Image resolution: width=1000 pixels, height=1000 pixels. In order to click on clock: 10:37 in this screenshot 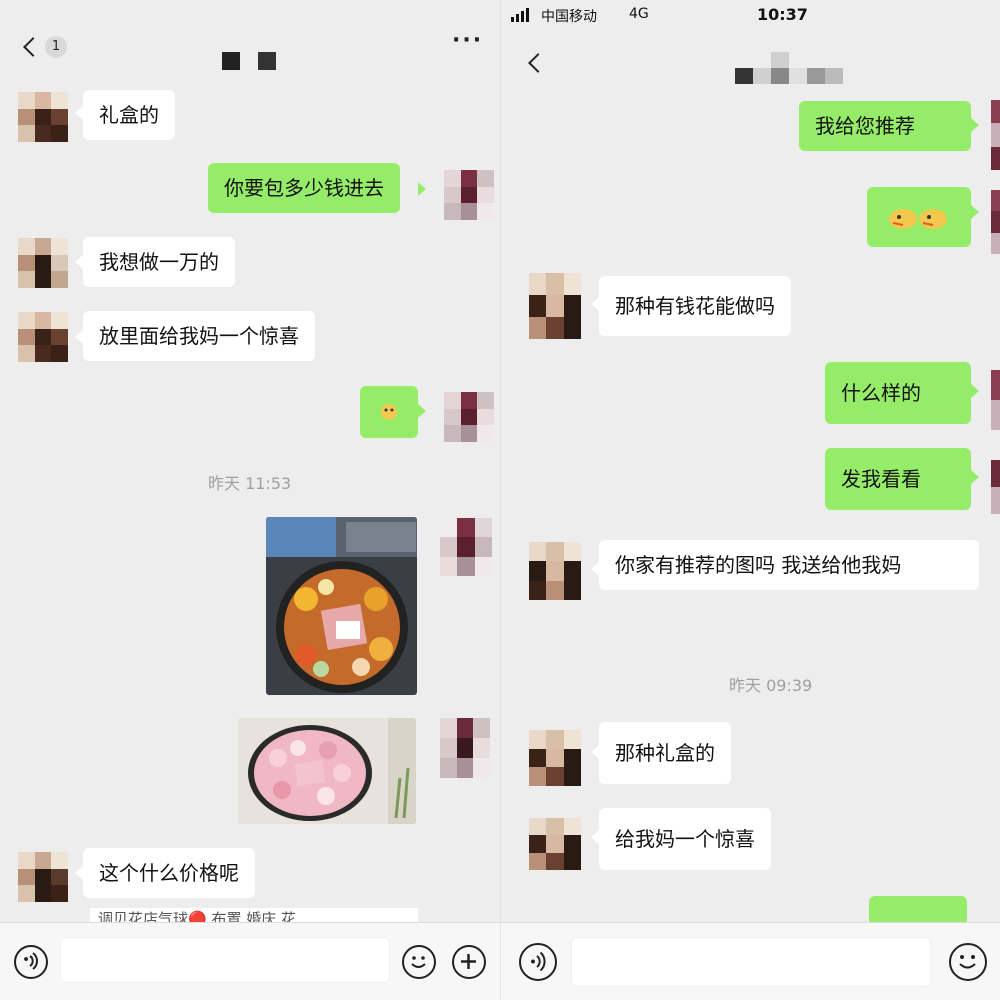, I will do `click(782, 14)`.